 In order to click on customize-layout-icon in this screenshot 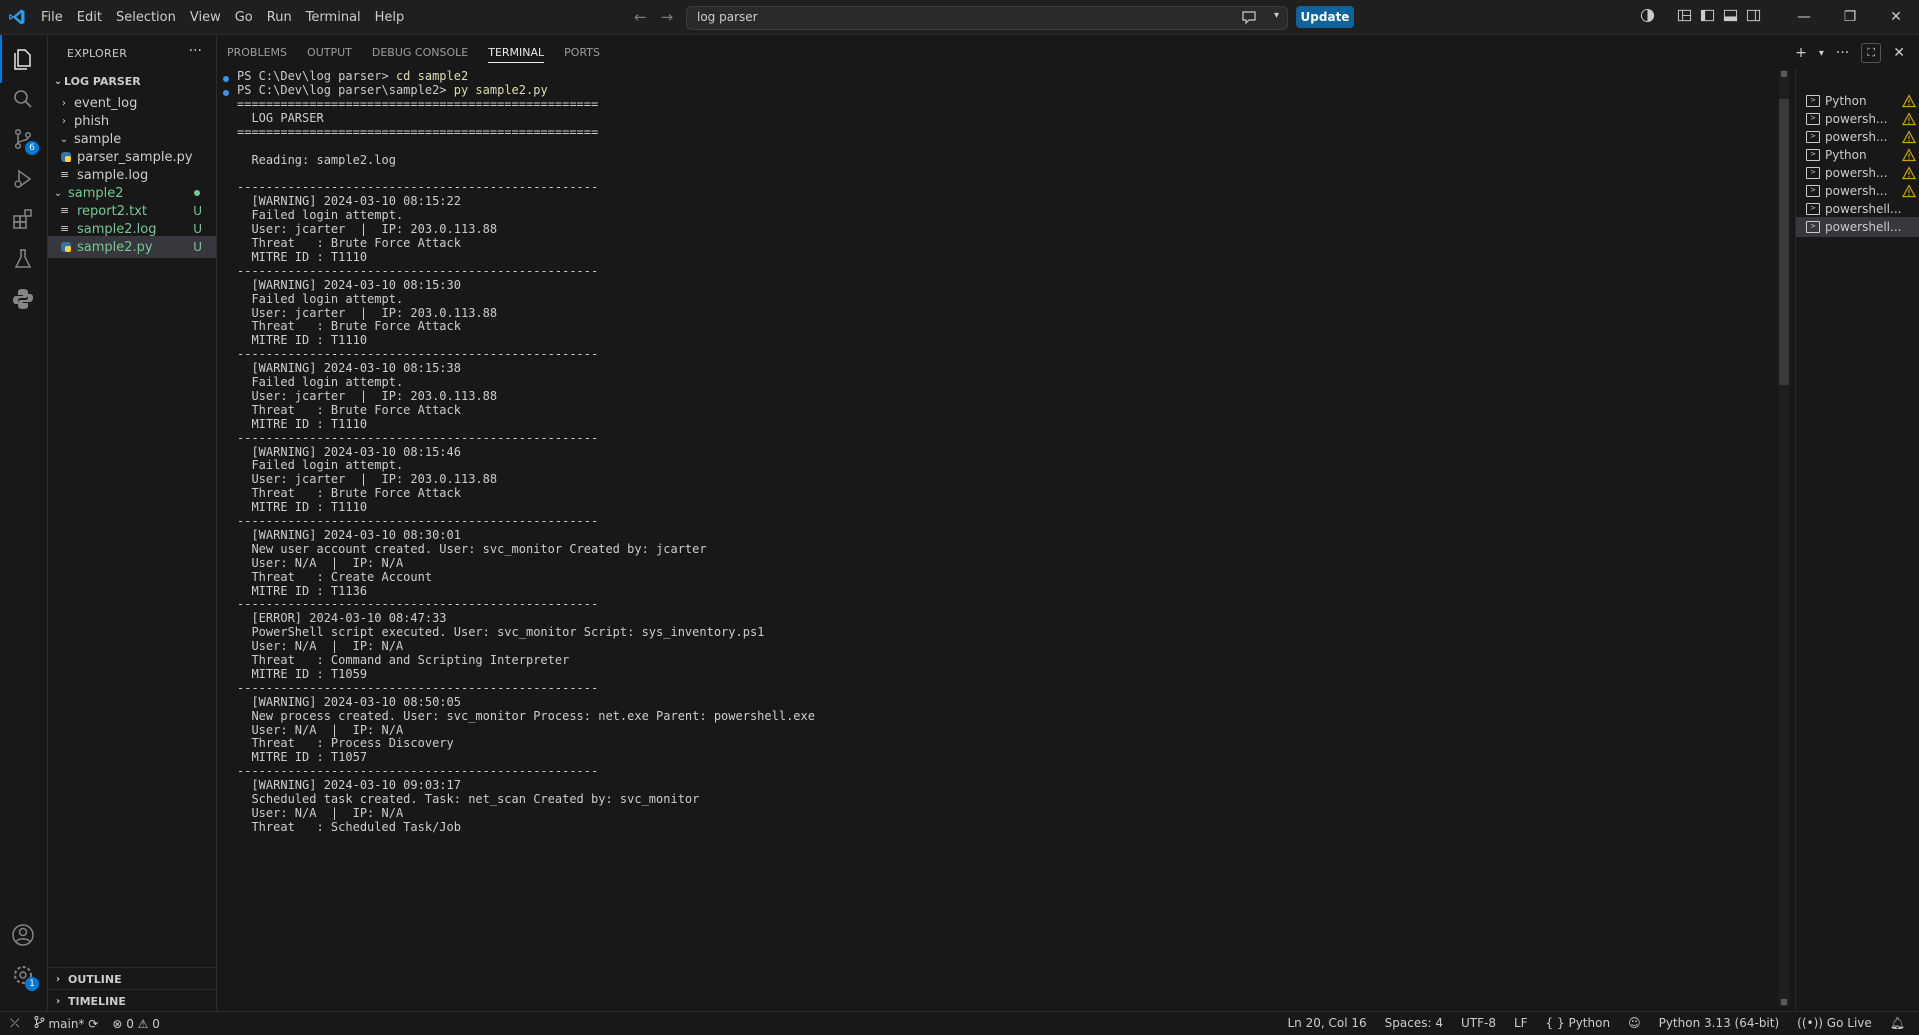, I will do `click(1684, 15)`.